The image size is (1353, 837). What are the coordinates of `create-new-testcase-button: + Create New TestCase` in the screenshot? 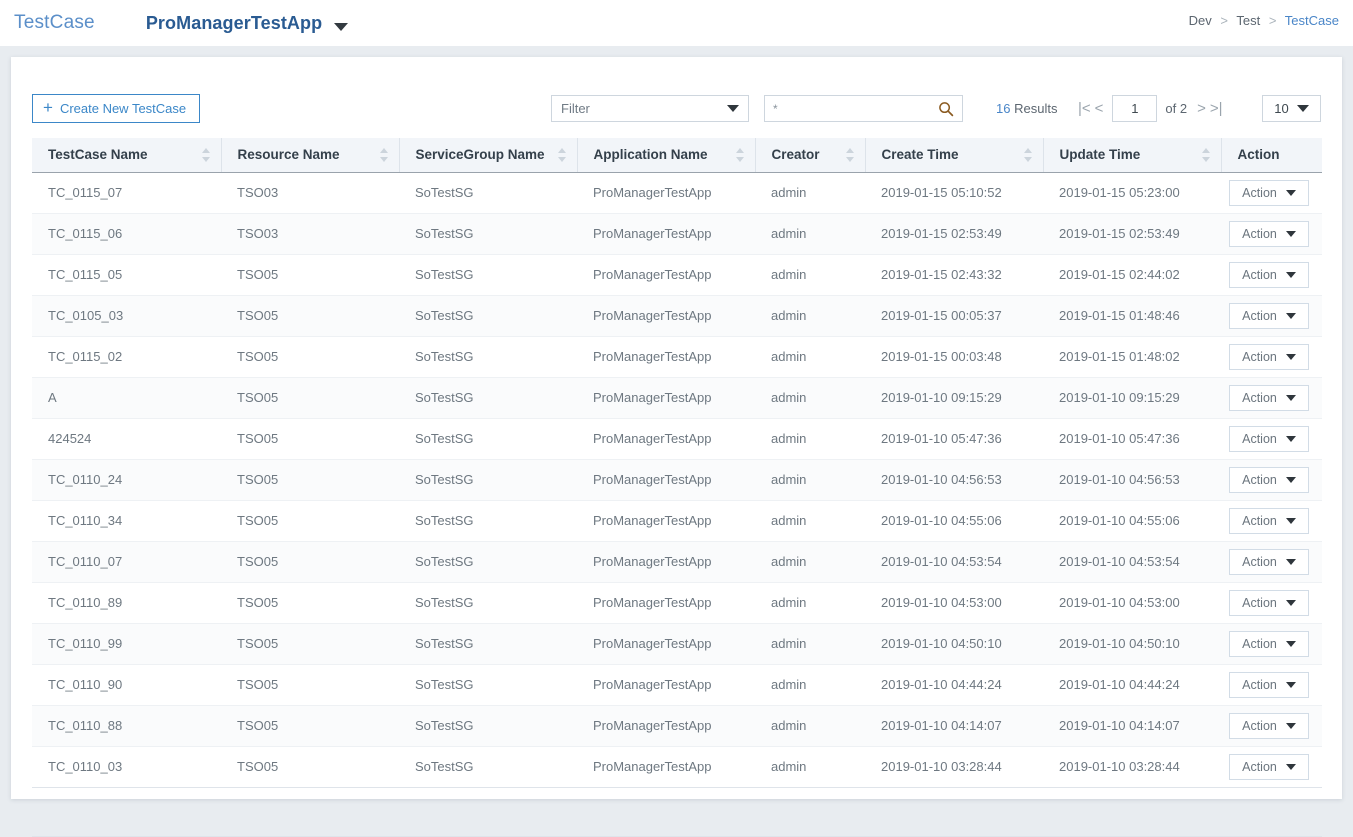 It's located at (116, 108).